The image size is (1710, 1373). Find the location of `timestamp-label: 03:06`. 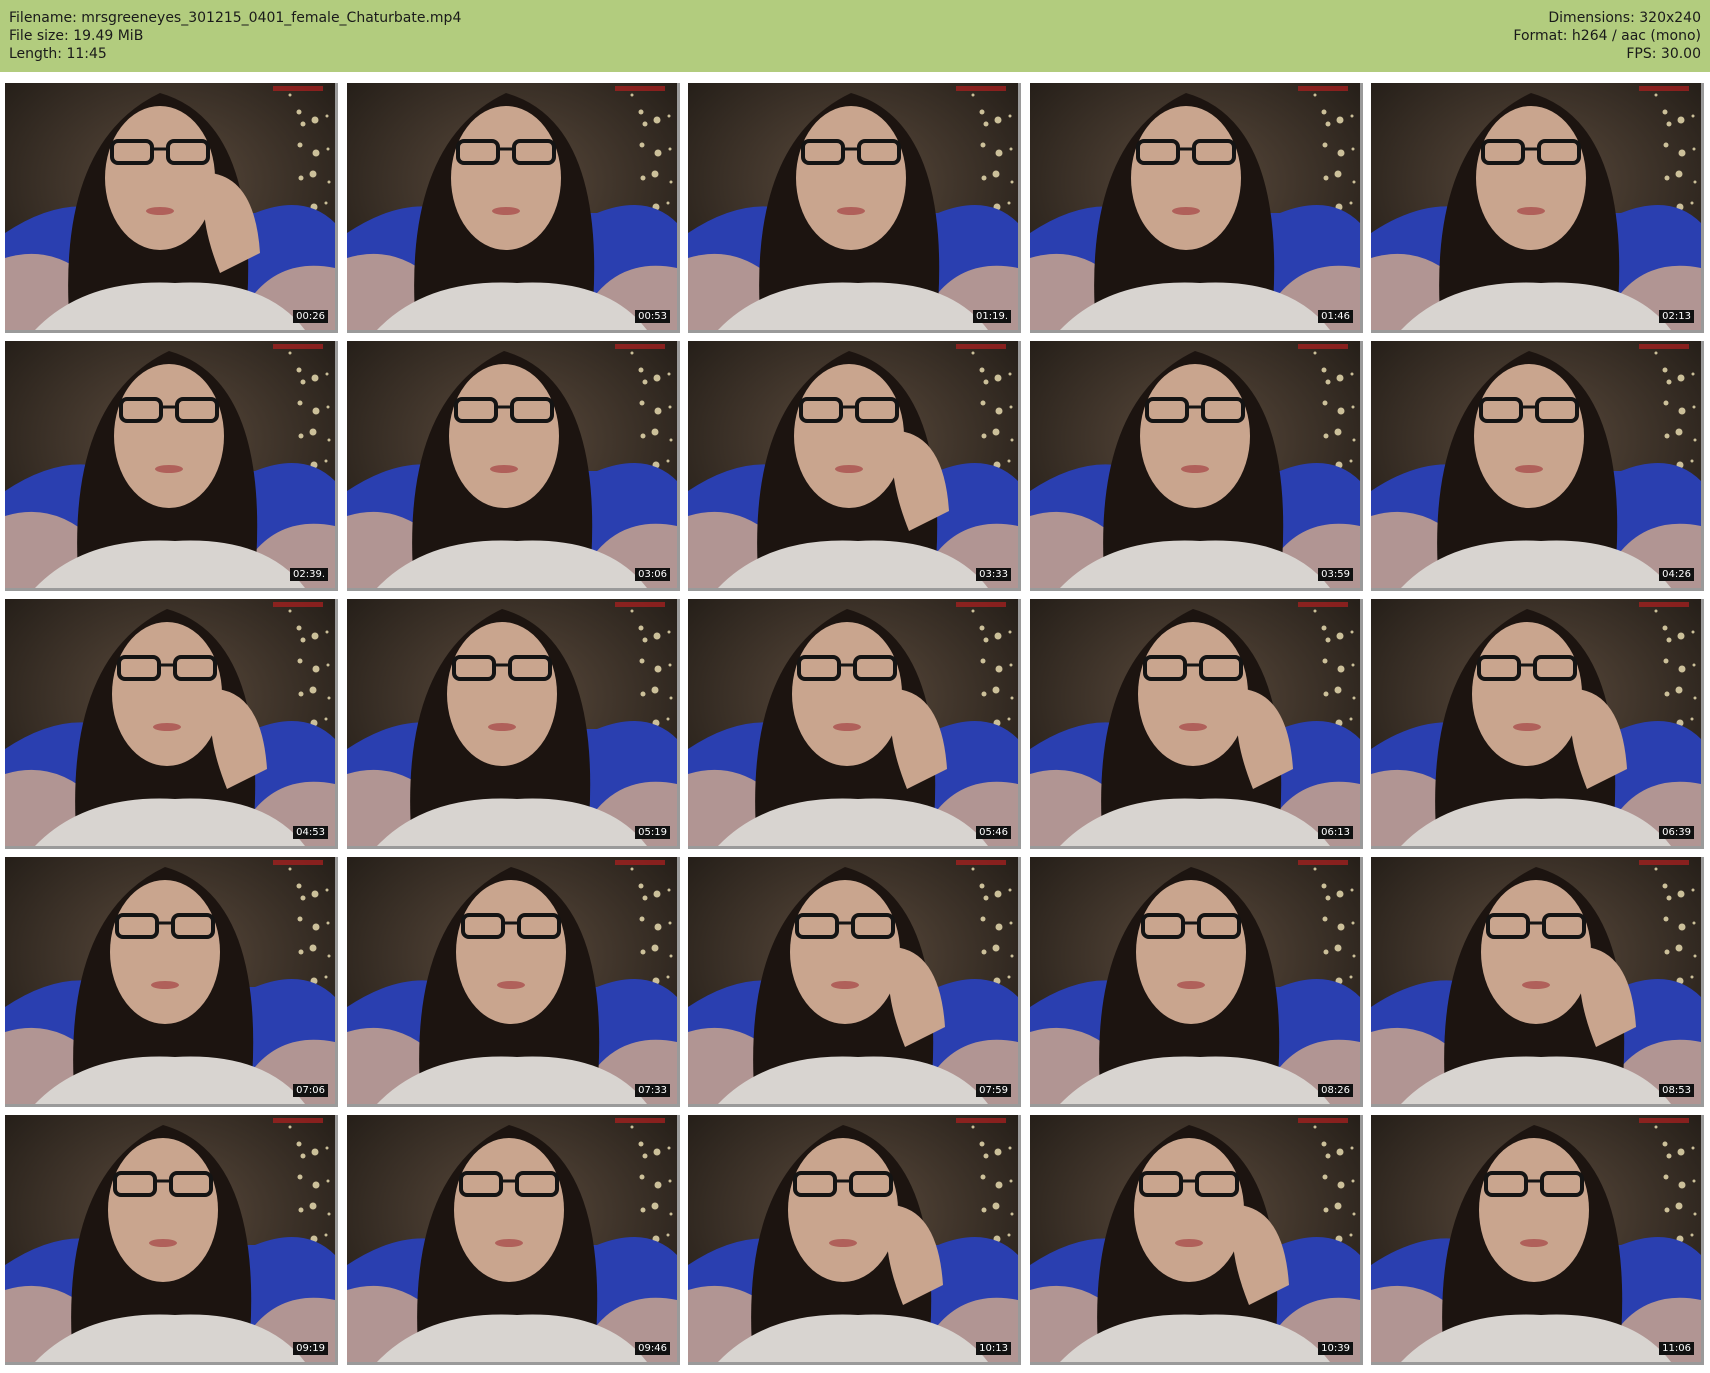

timestamp-label: 03:06 is located at coordinates (652, 574).